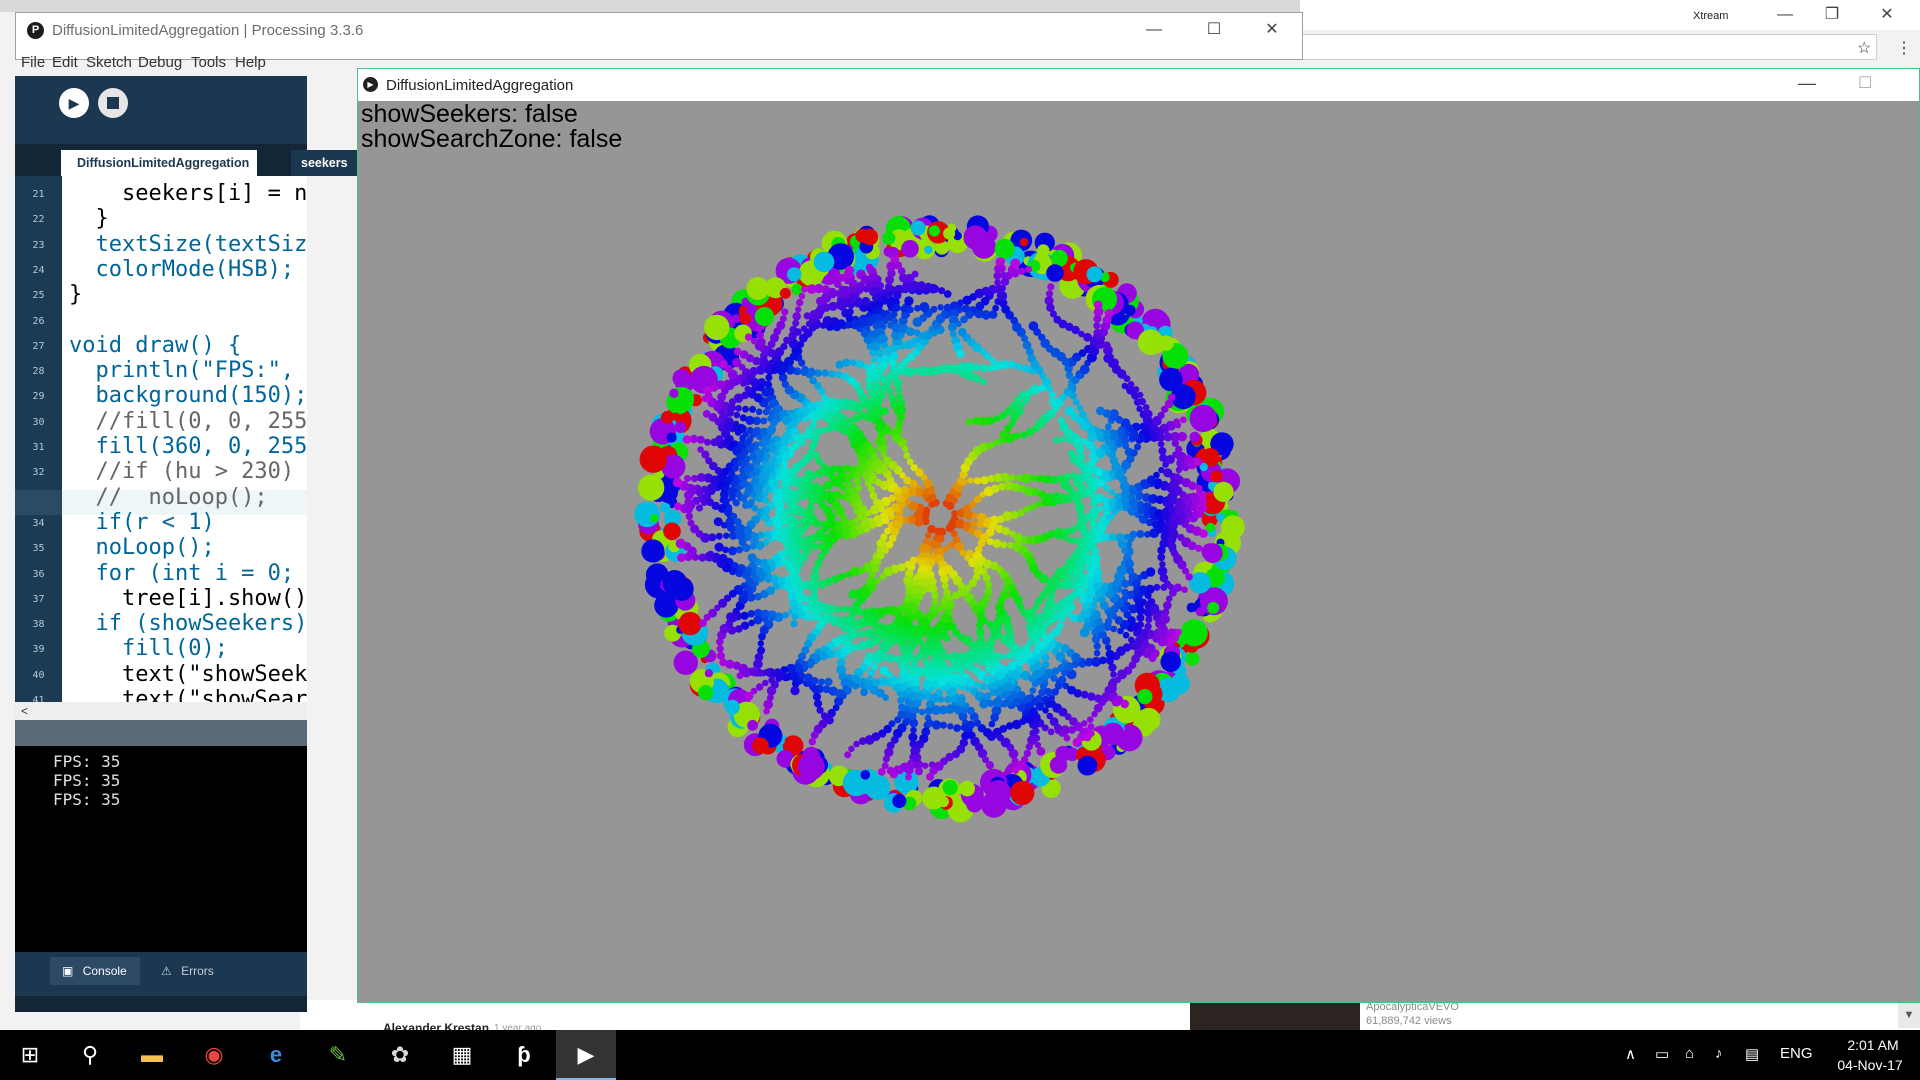 This screenshot has height=1080, width=1920. Describe the element at coordinates (159, 163) in the screenshot. I see `tab-diffusionlimitedaggregation: DiffusionLimitedAggregation` at that location.